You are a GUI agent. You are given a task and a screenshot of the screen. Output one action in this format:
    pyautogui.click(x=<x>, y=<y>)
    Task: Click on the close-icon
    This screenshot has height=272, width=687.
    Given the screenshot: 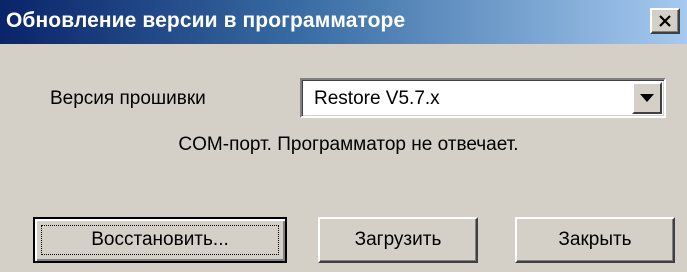 What is the action you would take?
    pyautogui.click(x=665, y=21)
    